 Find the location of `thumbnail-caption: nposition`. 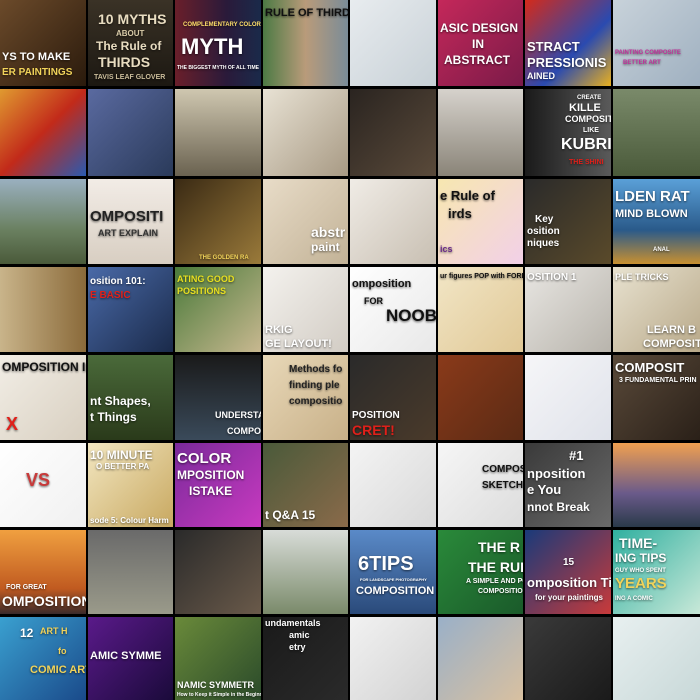

thumbnail-caption: nposition is located at coordinates (556, 473).